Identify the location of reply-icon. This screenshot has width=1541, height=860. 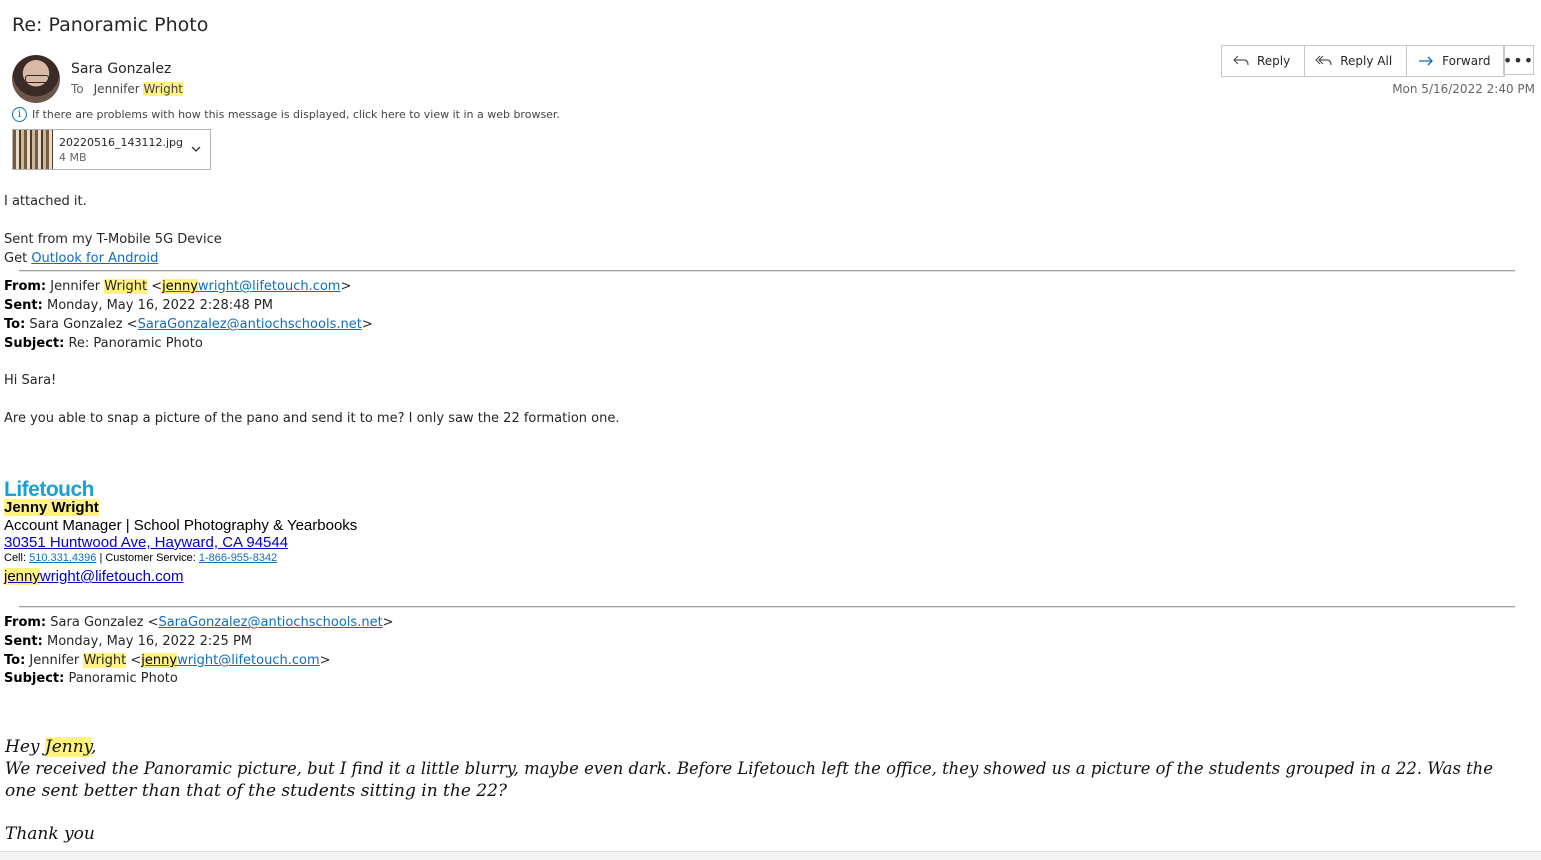
(1241, 60).